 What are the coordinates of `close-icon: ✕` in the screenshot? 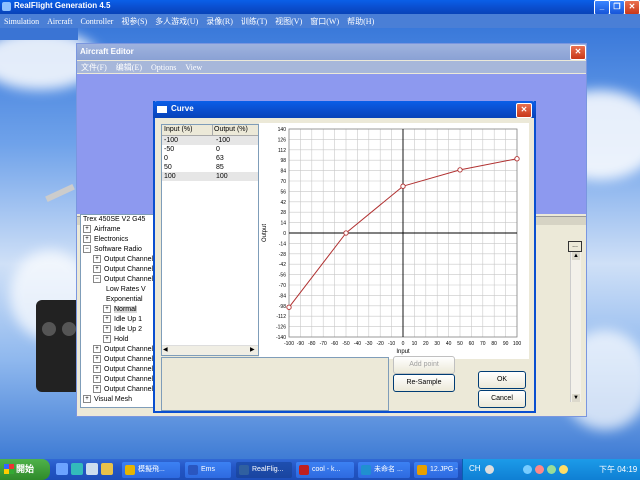 It's located at (632, 7).